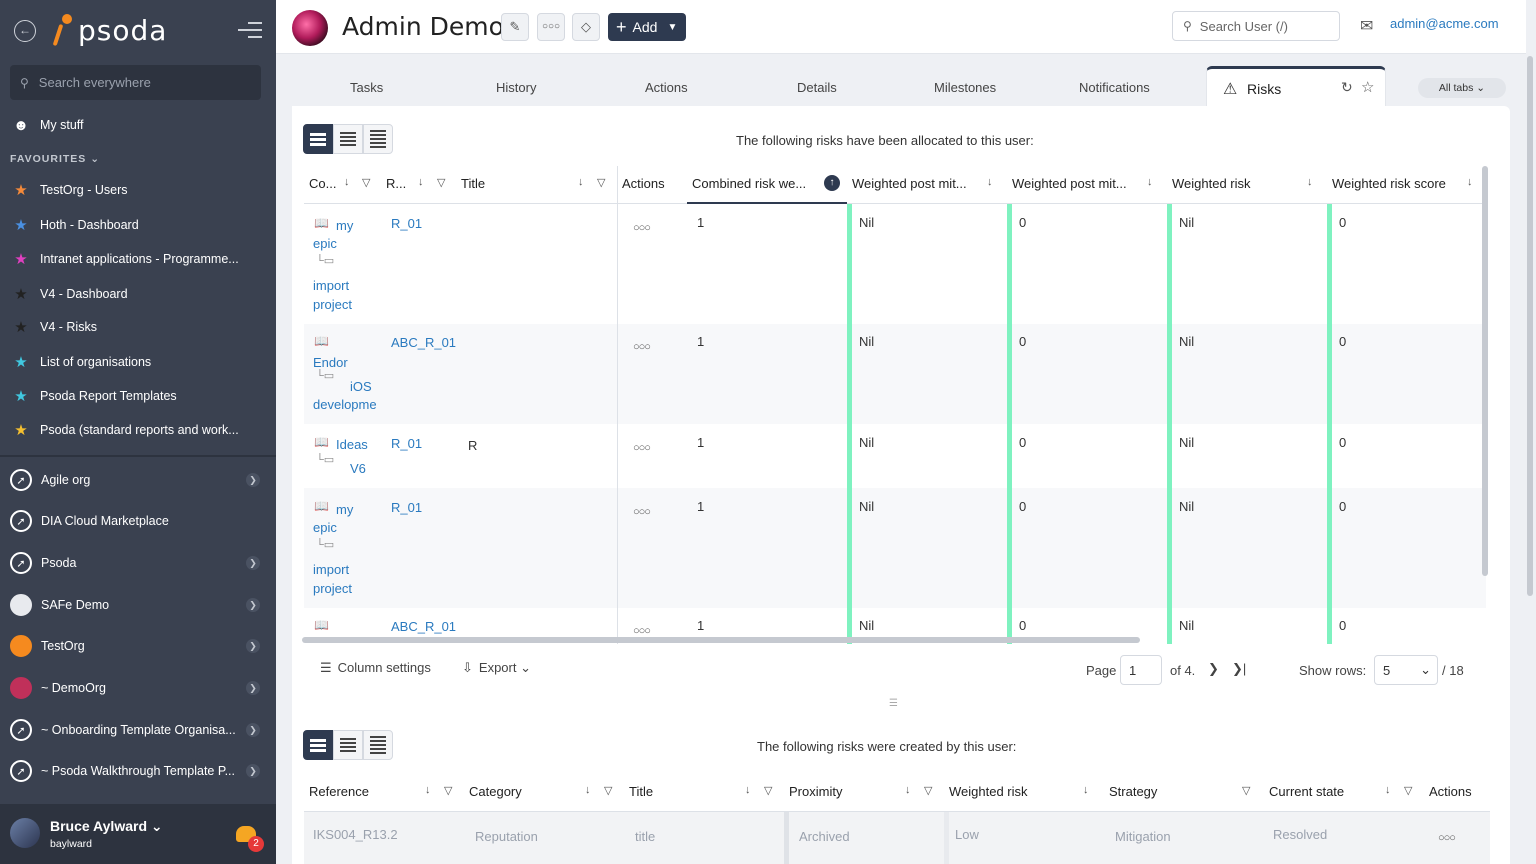 This screenshot has height=864, width=1536. What do you see at coordinates (1213, 669) in the screenshot?
I see `next-page-icon: ❯` at bounding box center [1213, 669].